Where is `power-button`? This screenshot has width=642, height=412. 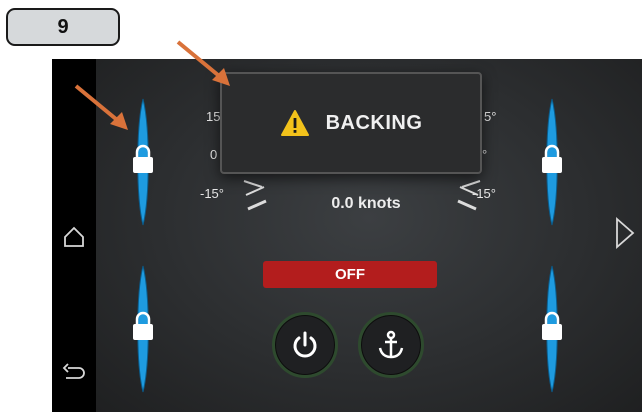 power-button is located at coordinates (305, 345).